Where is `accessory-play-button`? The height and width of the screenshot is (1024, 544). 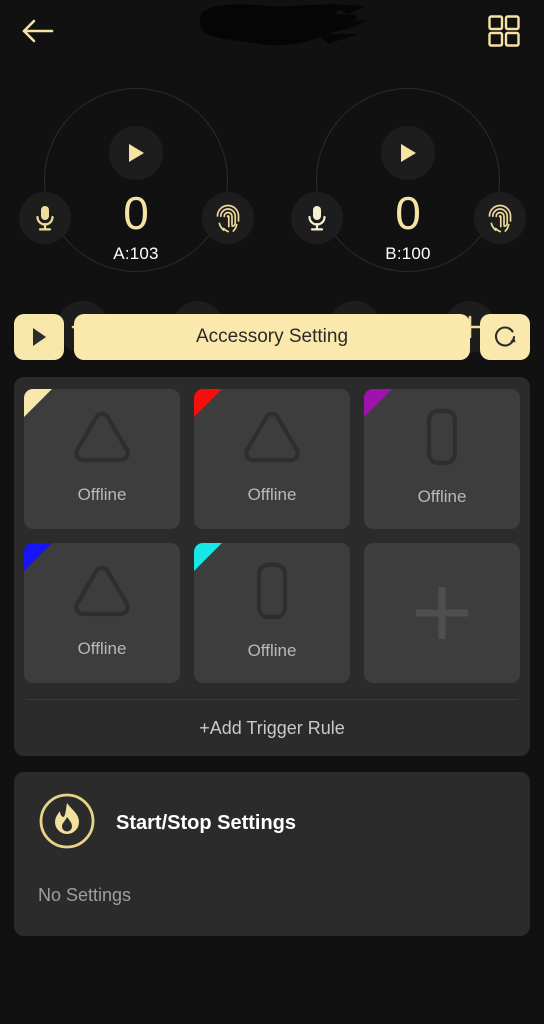
accessory-play-button is located at coordinates (39, 337).